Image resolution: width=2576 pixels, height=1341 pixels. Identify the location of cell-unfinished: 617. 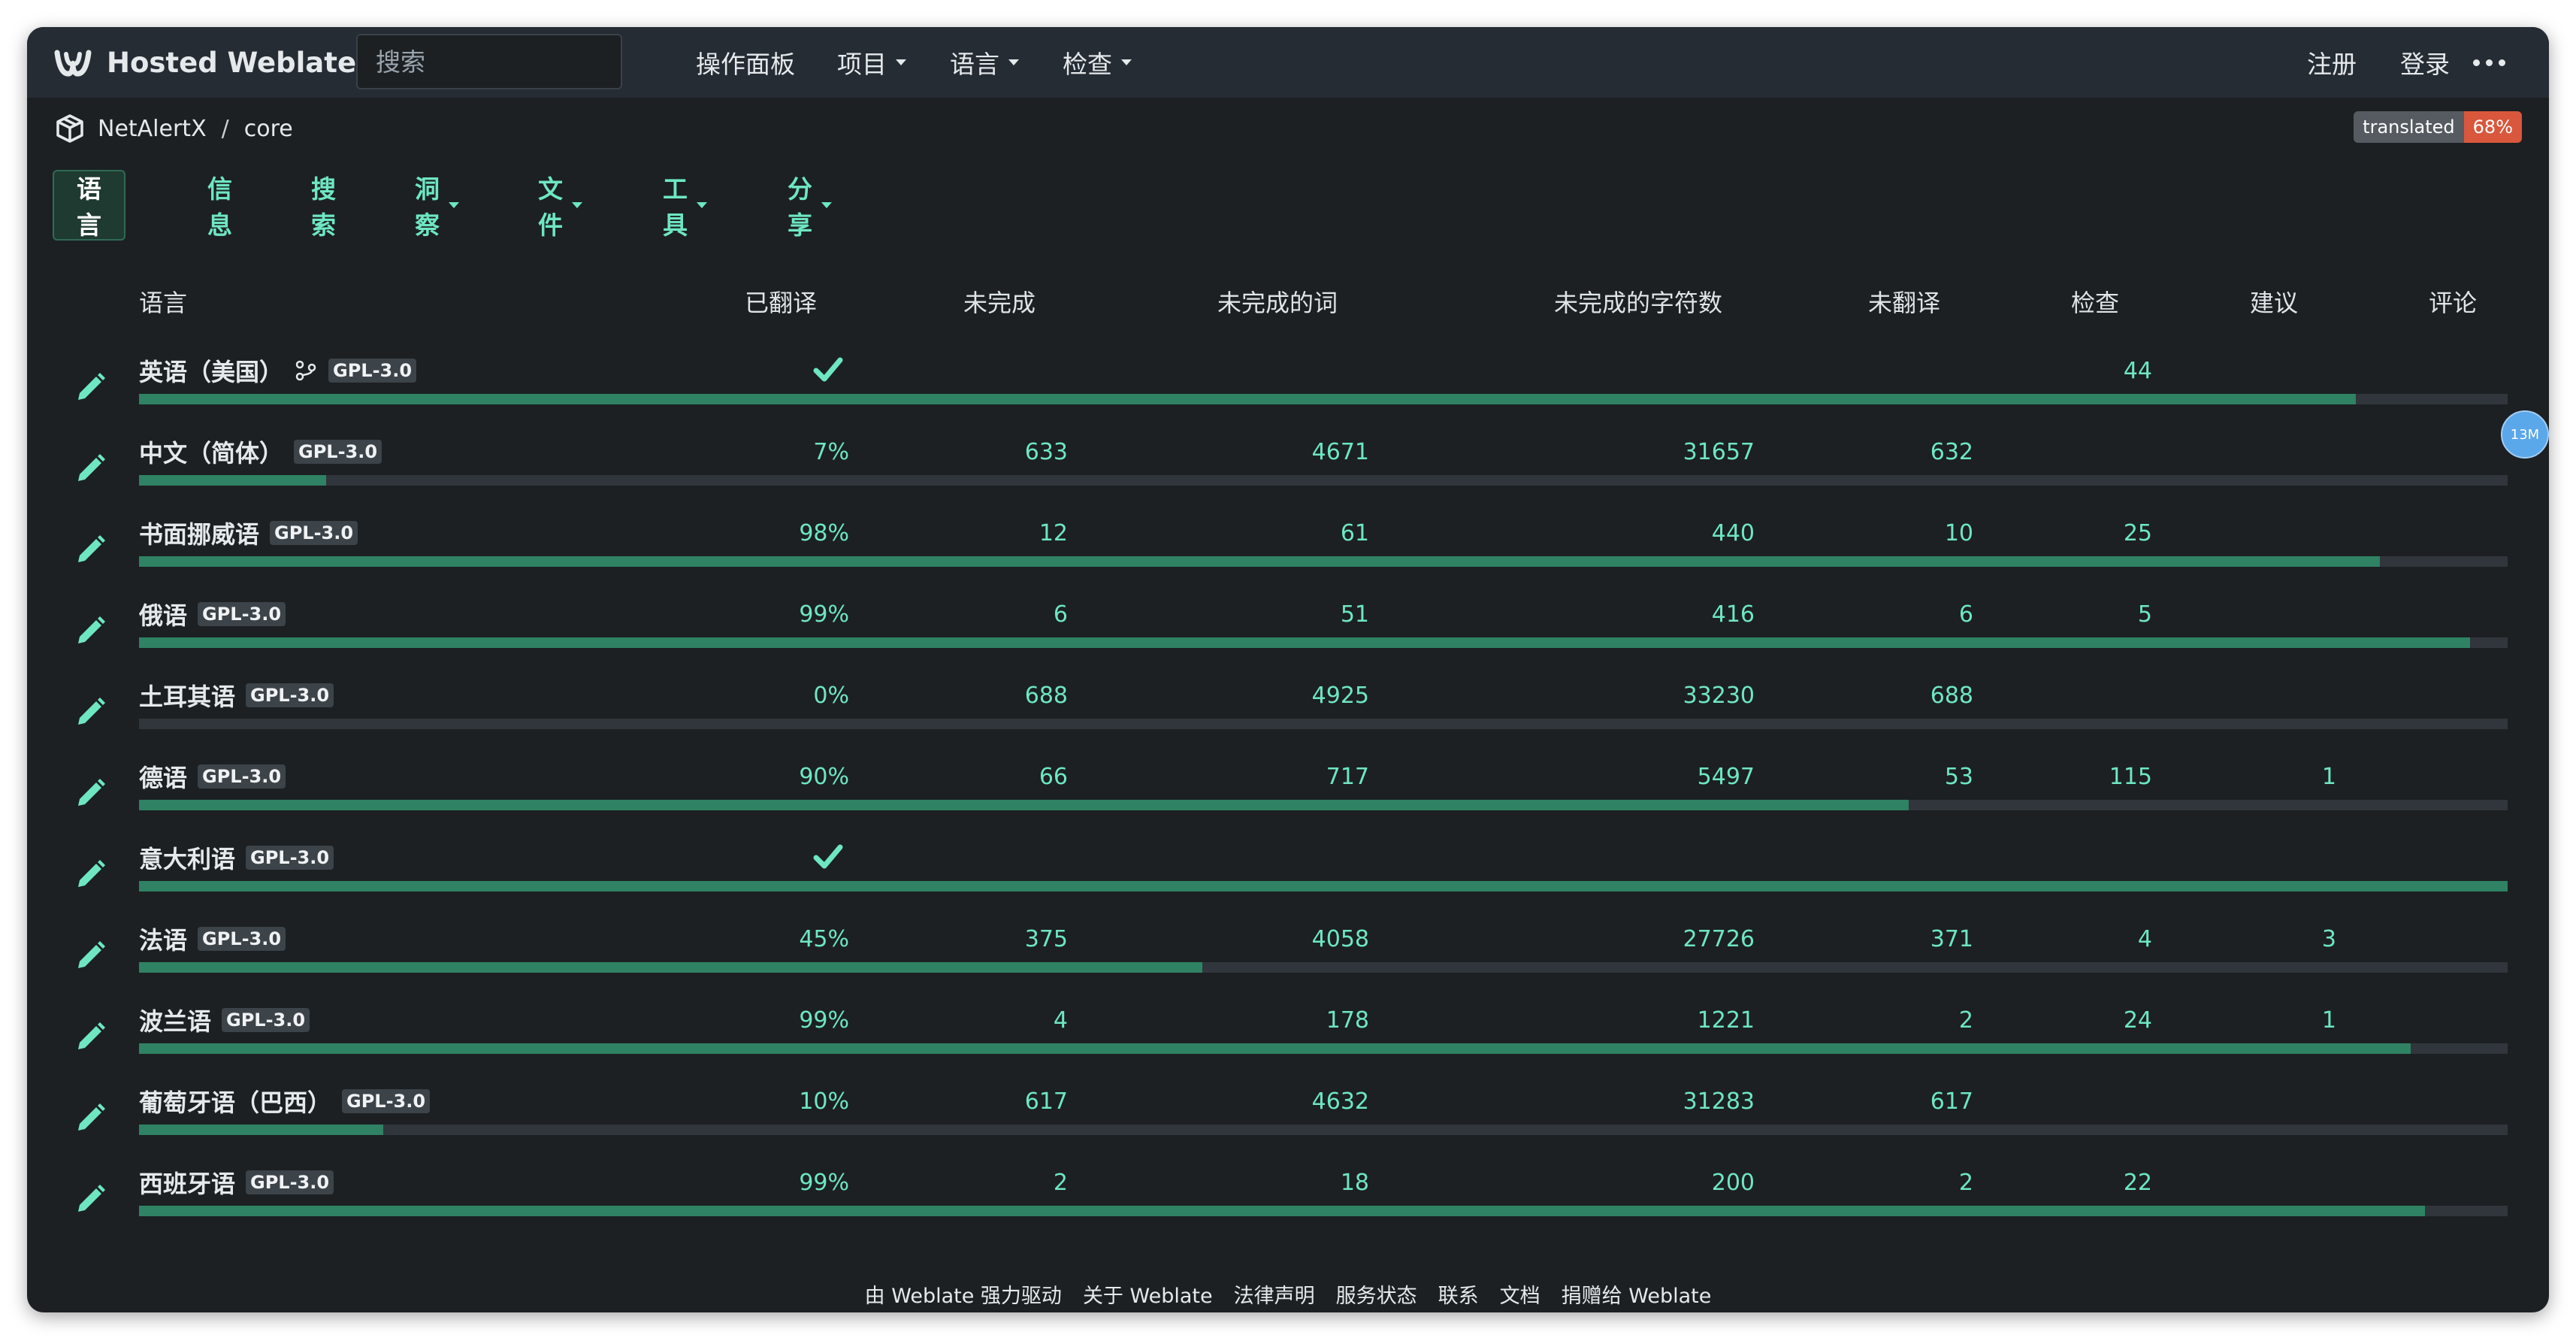
(1046, 1101).